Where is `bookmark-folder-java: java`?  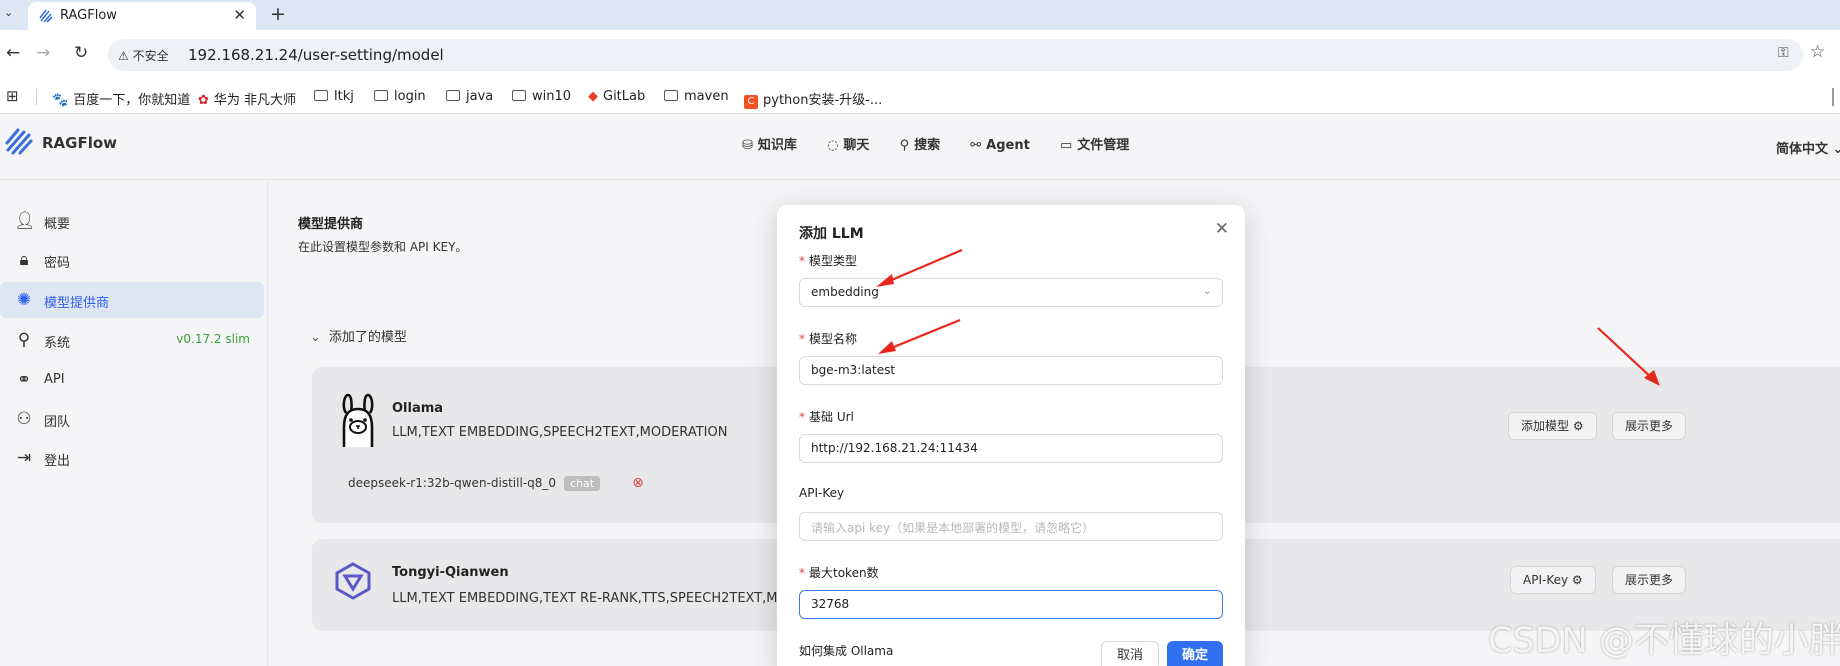
bookmark-folder-java: java is located at coordinates (469, 96).